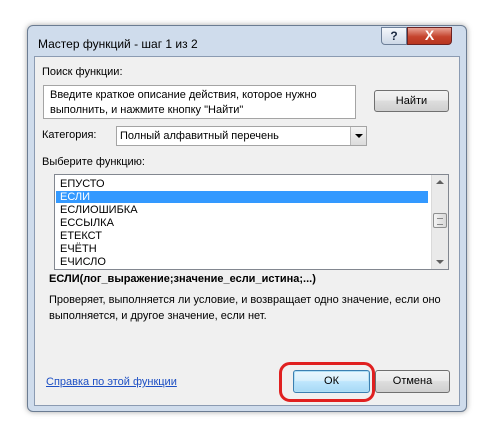 The height and width of the screenshot is (439, 497). I want to click on find-button: Найти, so click(411, 101).